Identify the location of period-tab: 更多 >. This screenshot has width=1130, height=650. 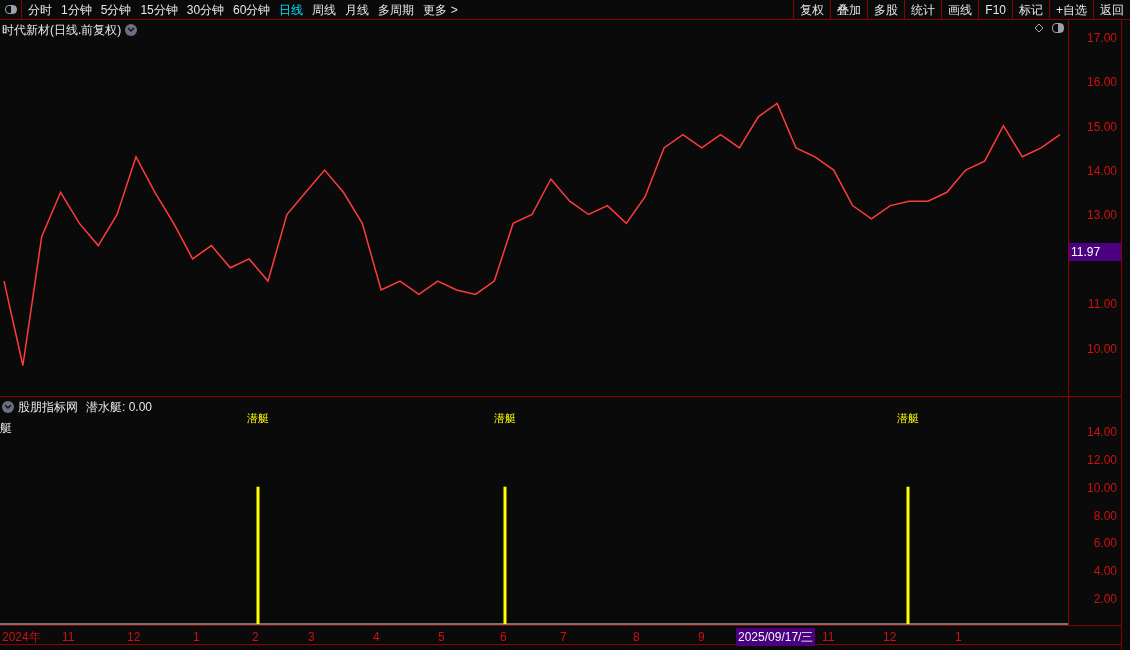
(440, 9).